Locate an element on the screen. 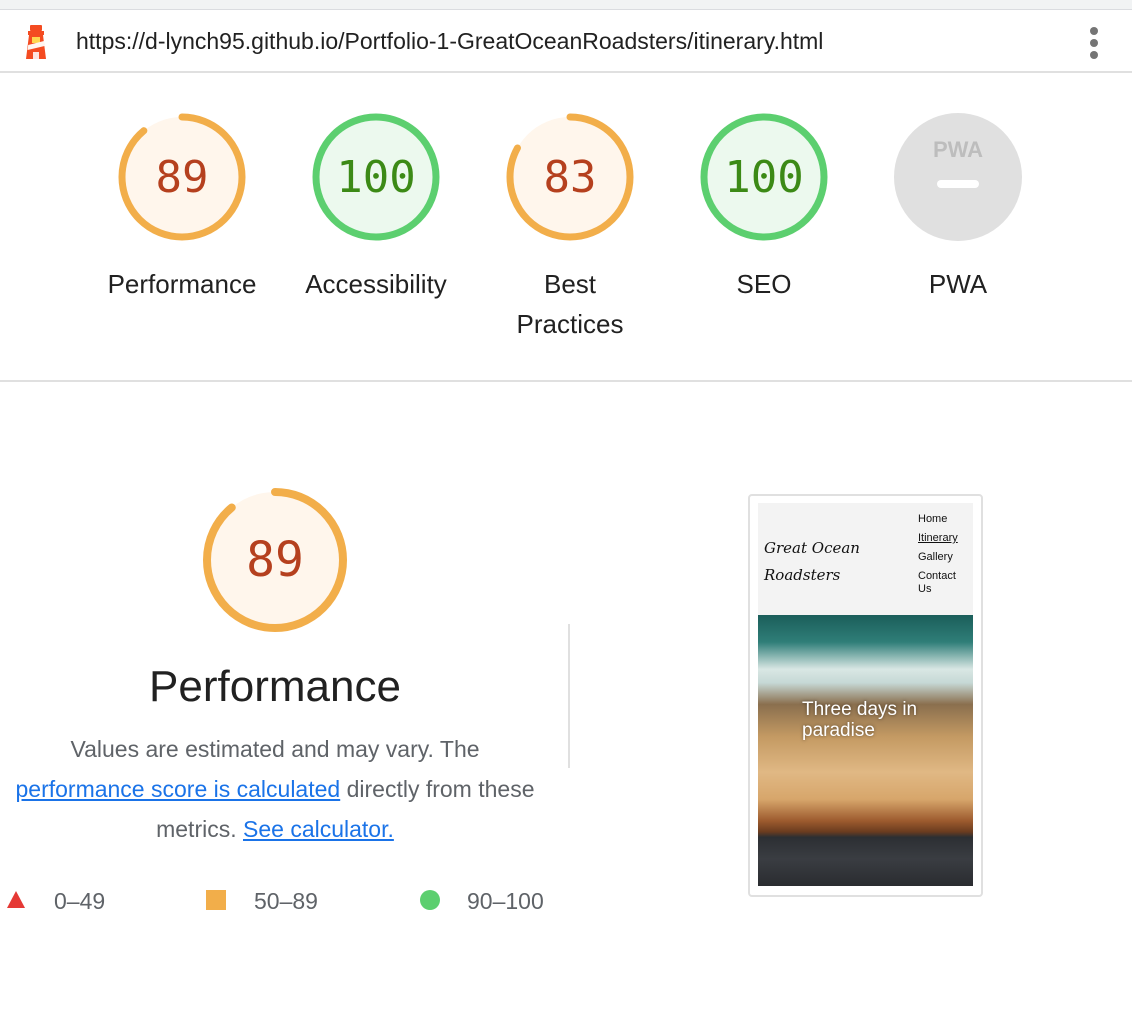 The height and width of the screenshot is (1024, 1132). performance-title: Performance is located at coordinates (275, 686).